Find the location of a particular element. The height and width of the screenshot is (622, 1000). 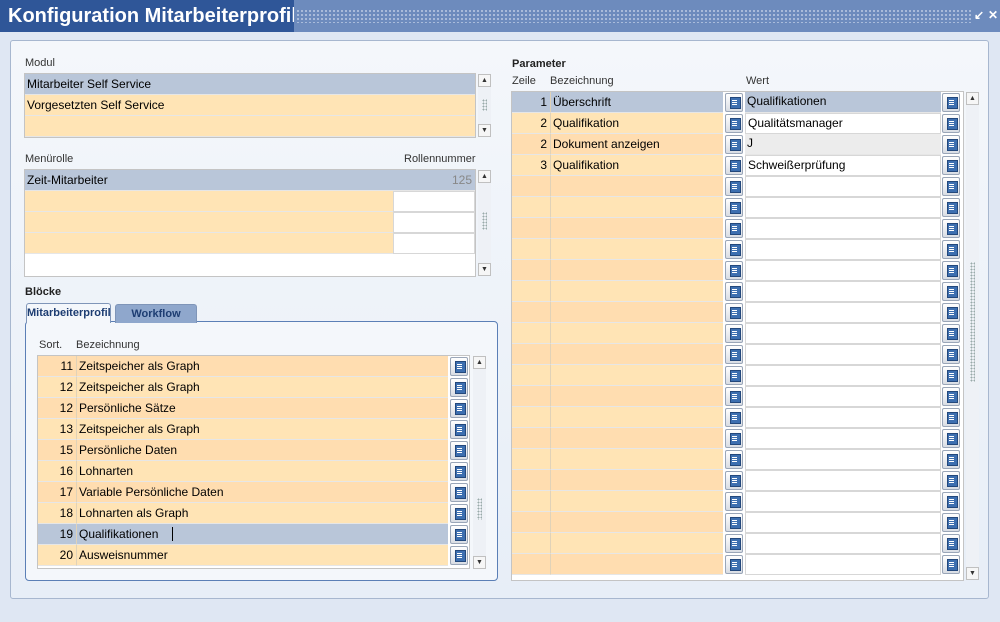

tab-mitarbeiterprofil: Mitarbeiterprofil is located at coordinates (68, 313).